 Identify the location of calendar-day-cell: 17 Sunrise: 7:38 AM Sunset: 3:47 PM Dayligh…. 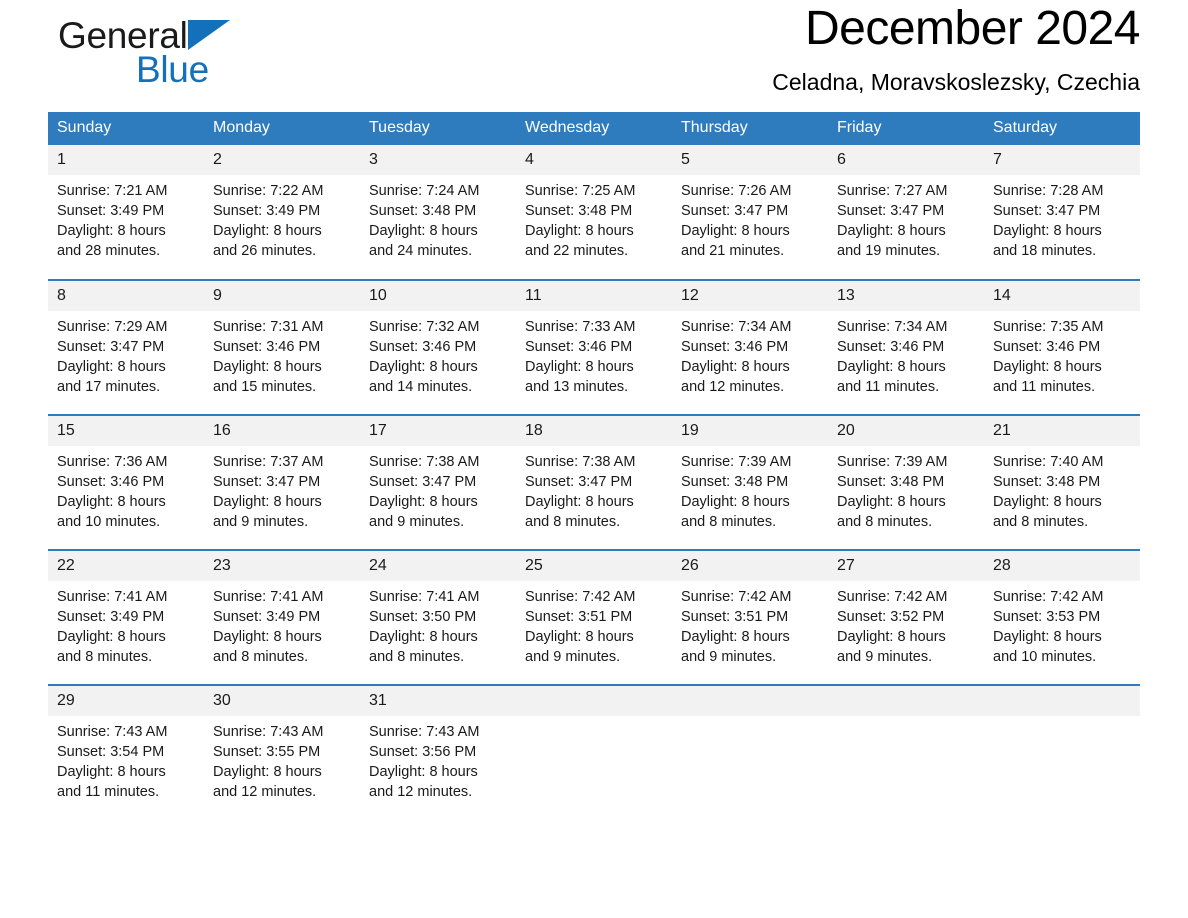
(438, 482).